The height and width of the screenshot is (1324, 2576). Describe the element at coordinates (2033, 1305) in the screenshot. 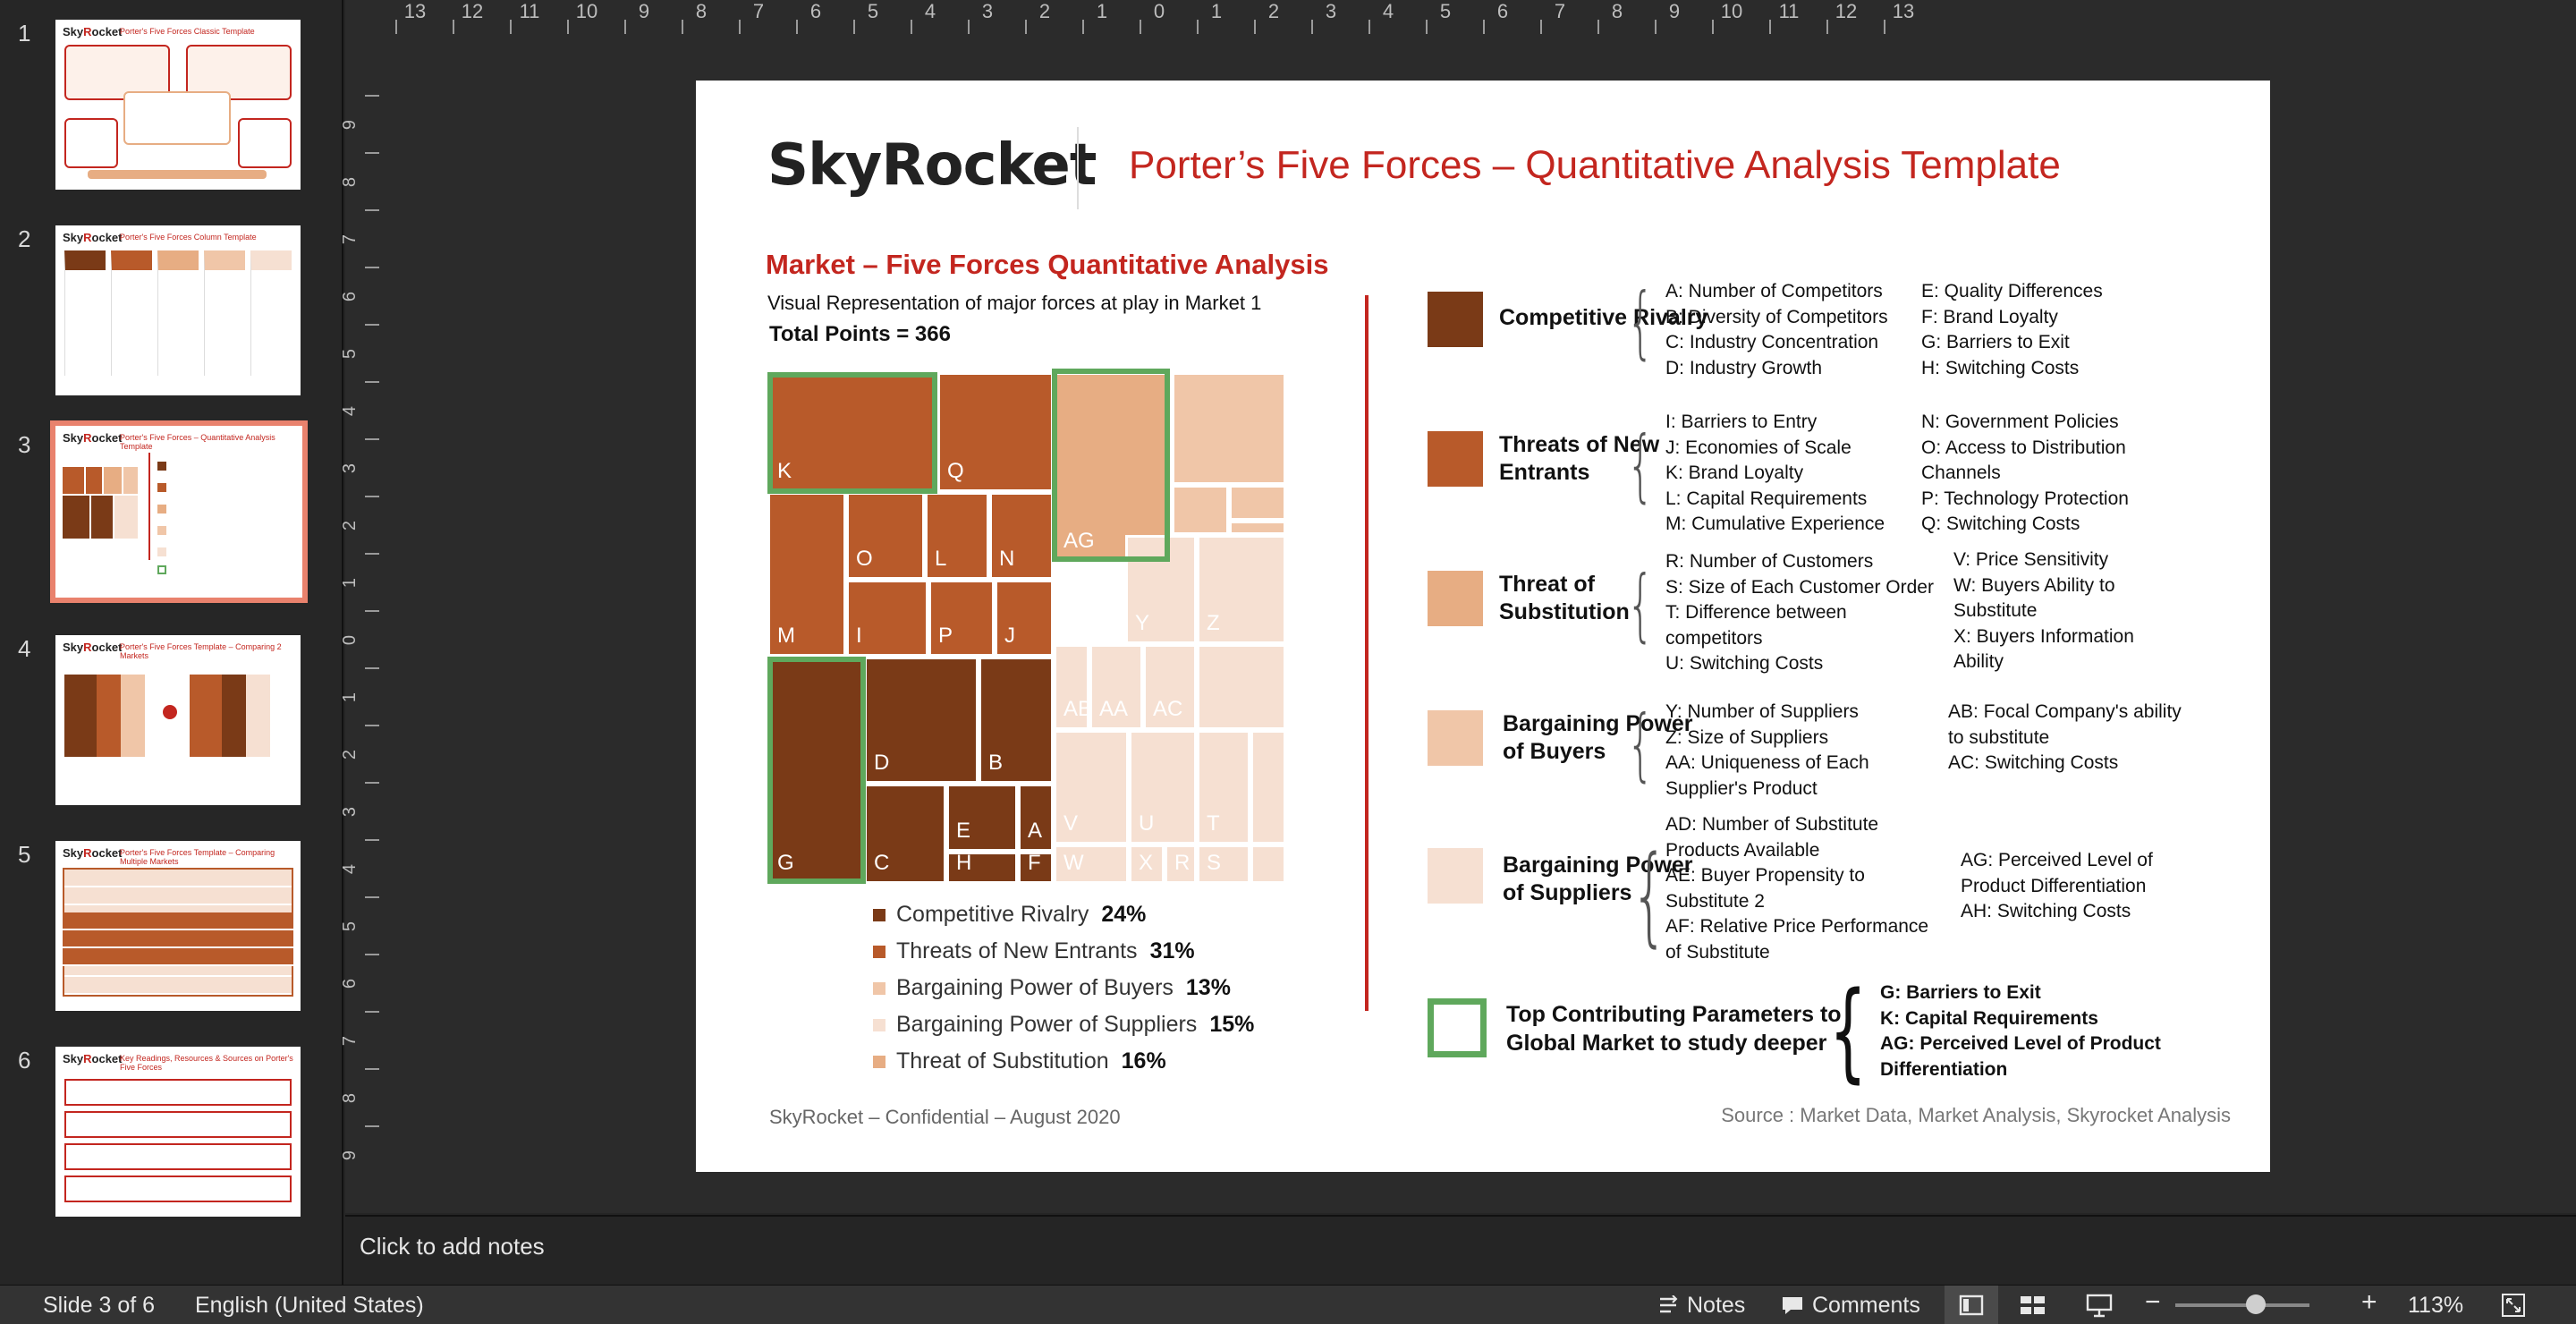

I see `grid-icon` at that location.